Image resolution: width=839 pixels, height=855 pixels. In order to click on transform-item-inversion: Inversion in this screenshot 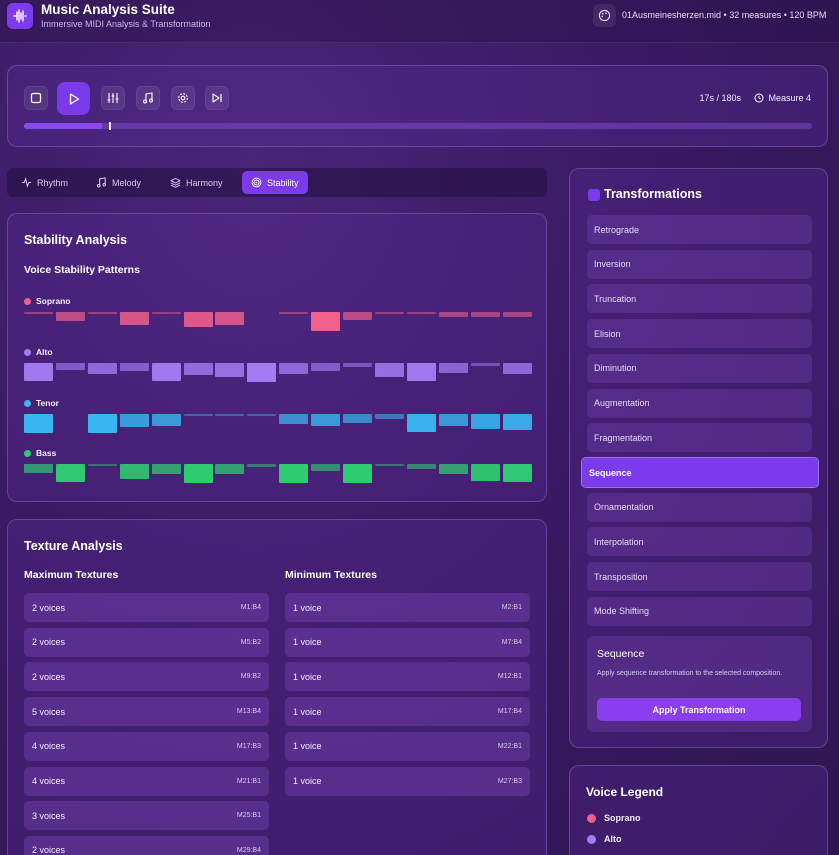, I will do `click(699, 264)`.